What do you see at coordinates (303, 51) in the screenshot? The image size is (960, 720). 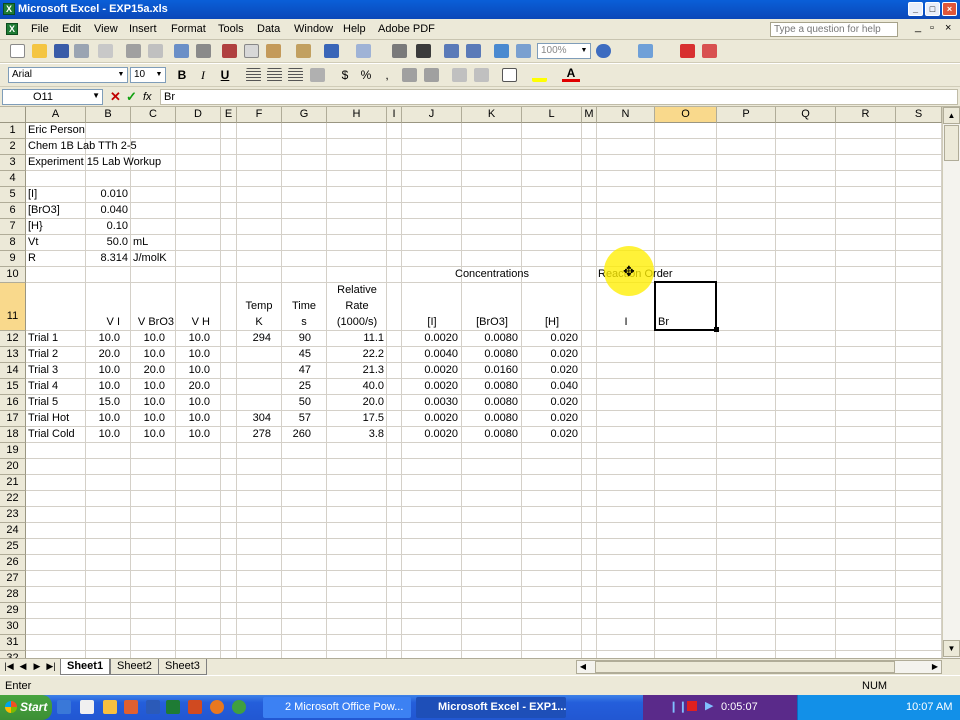 I see `format-painter-icon` at bounding box center [303, 51].